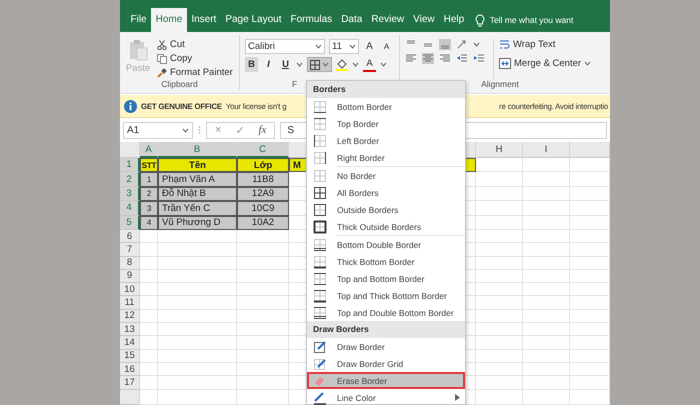 This screenshot has width=700, height=405. Describe the element at coordinates (179, 84) in the screenshot. I see `group-label: Clipboard` at that location.